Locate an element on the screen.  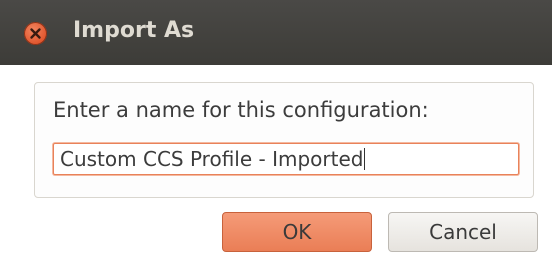
configuration-name-text: Custom CCS Profile - Imported is located at coordinates (212, 159).